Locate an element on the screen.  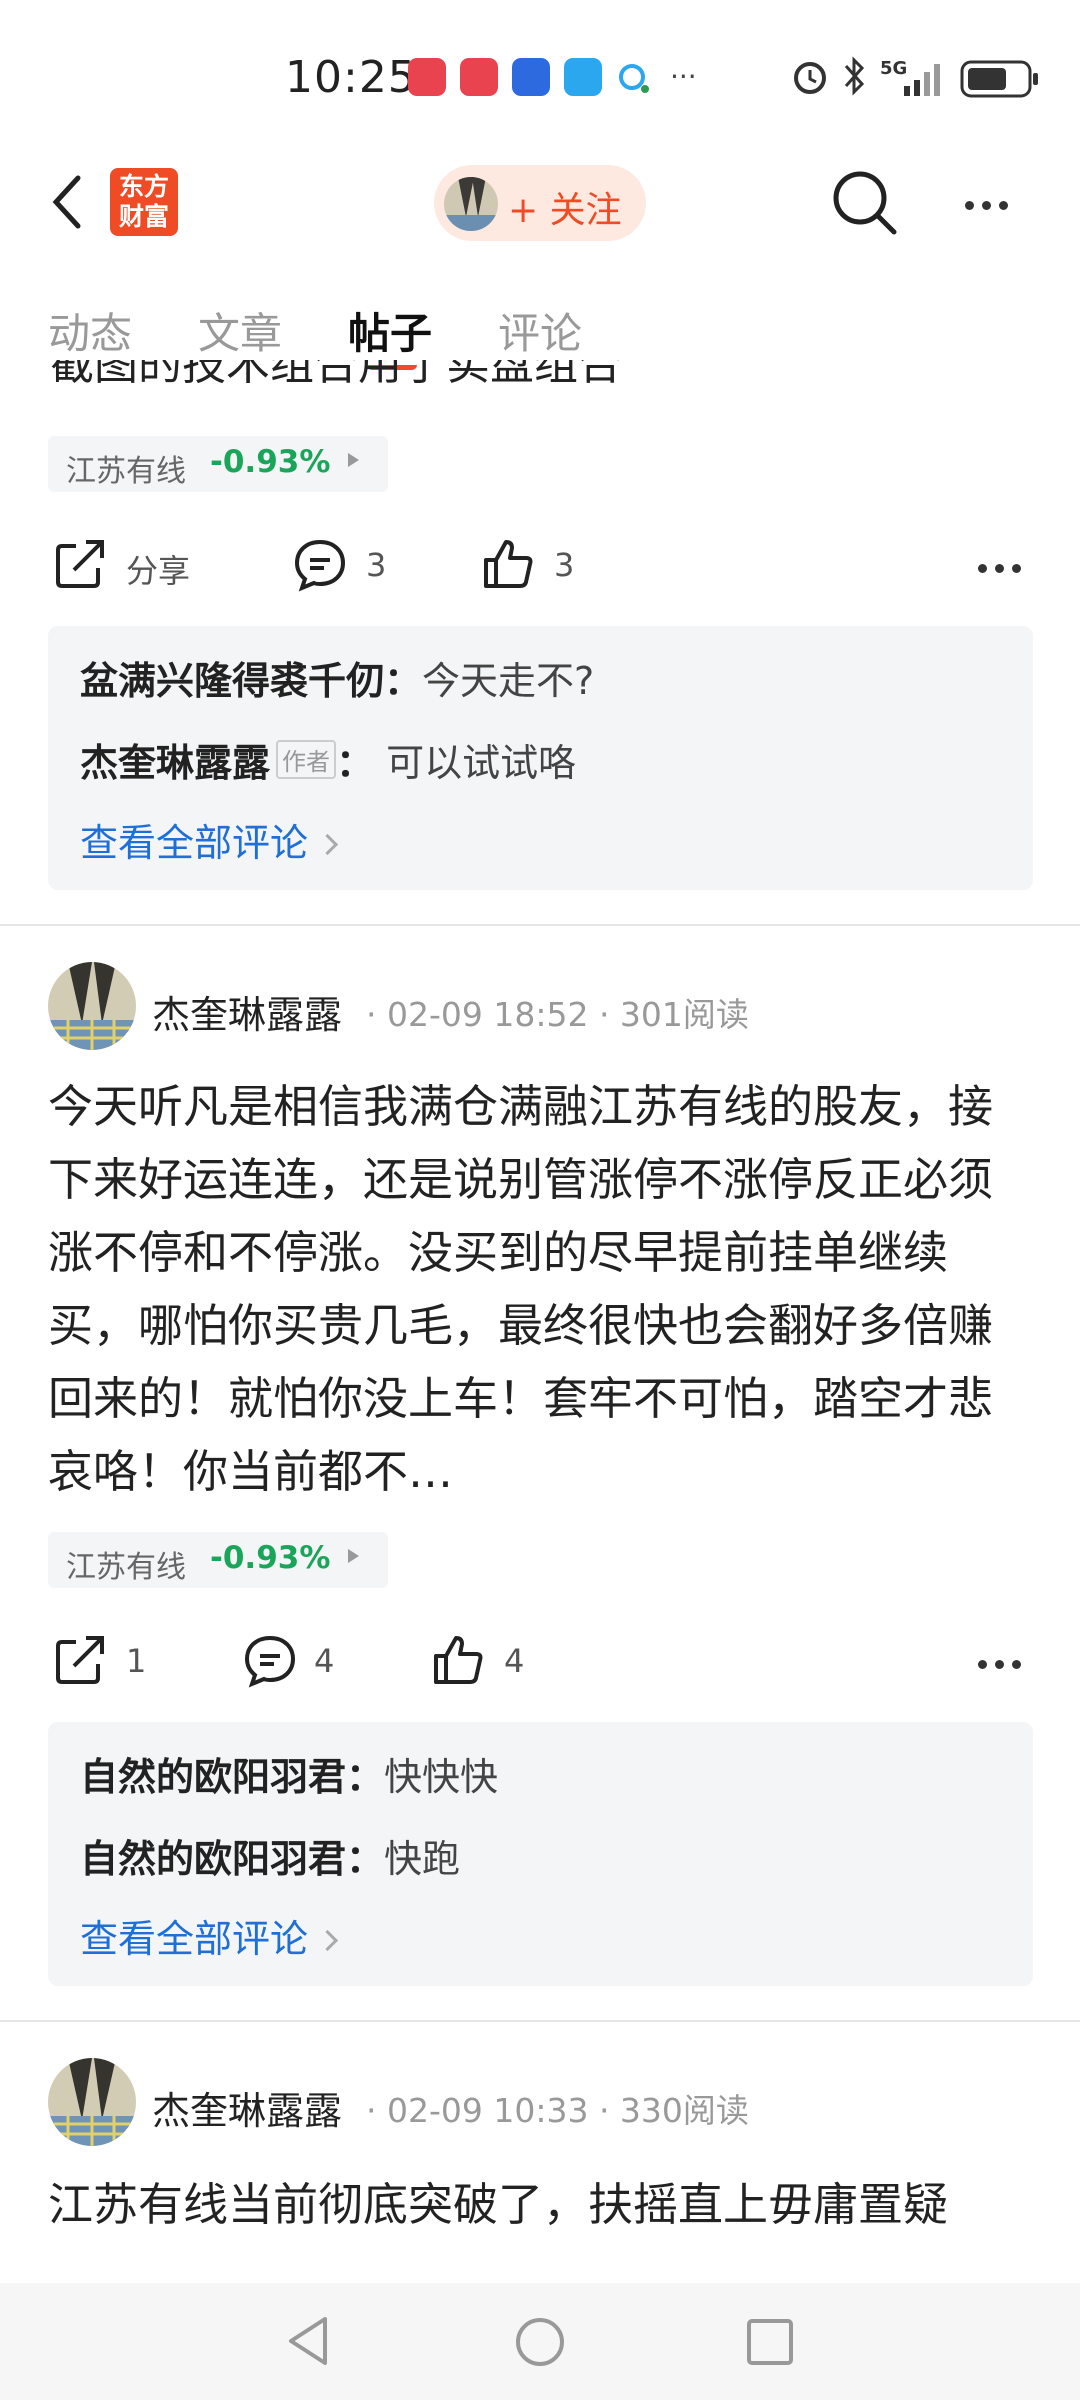
comment-count: 4 is located at coordinates (324, 1661).